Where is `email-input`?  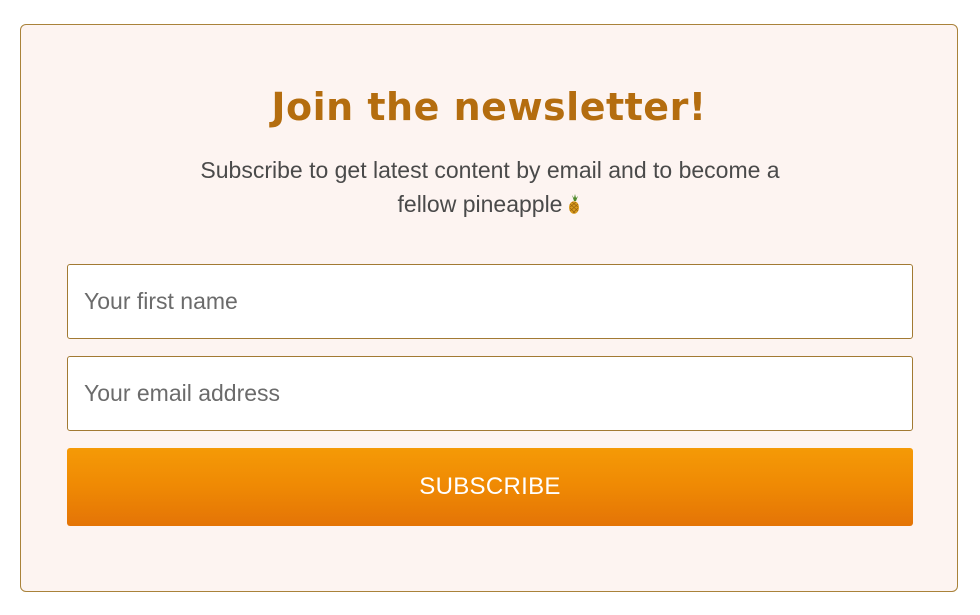
email-input is located at coordinates (490, 393).